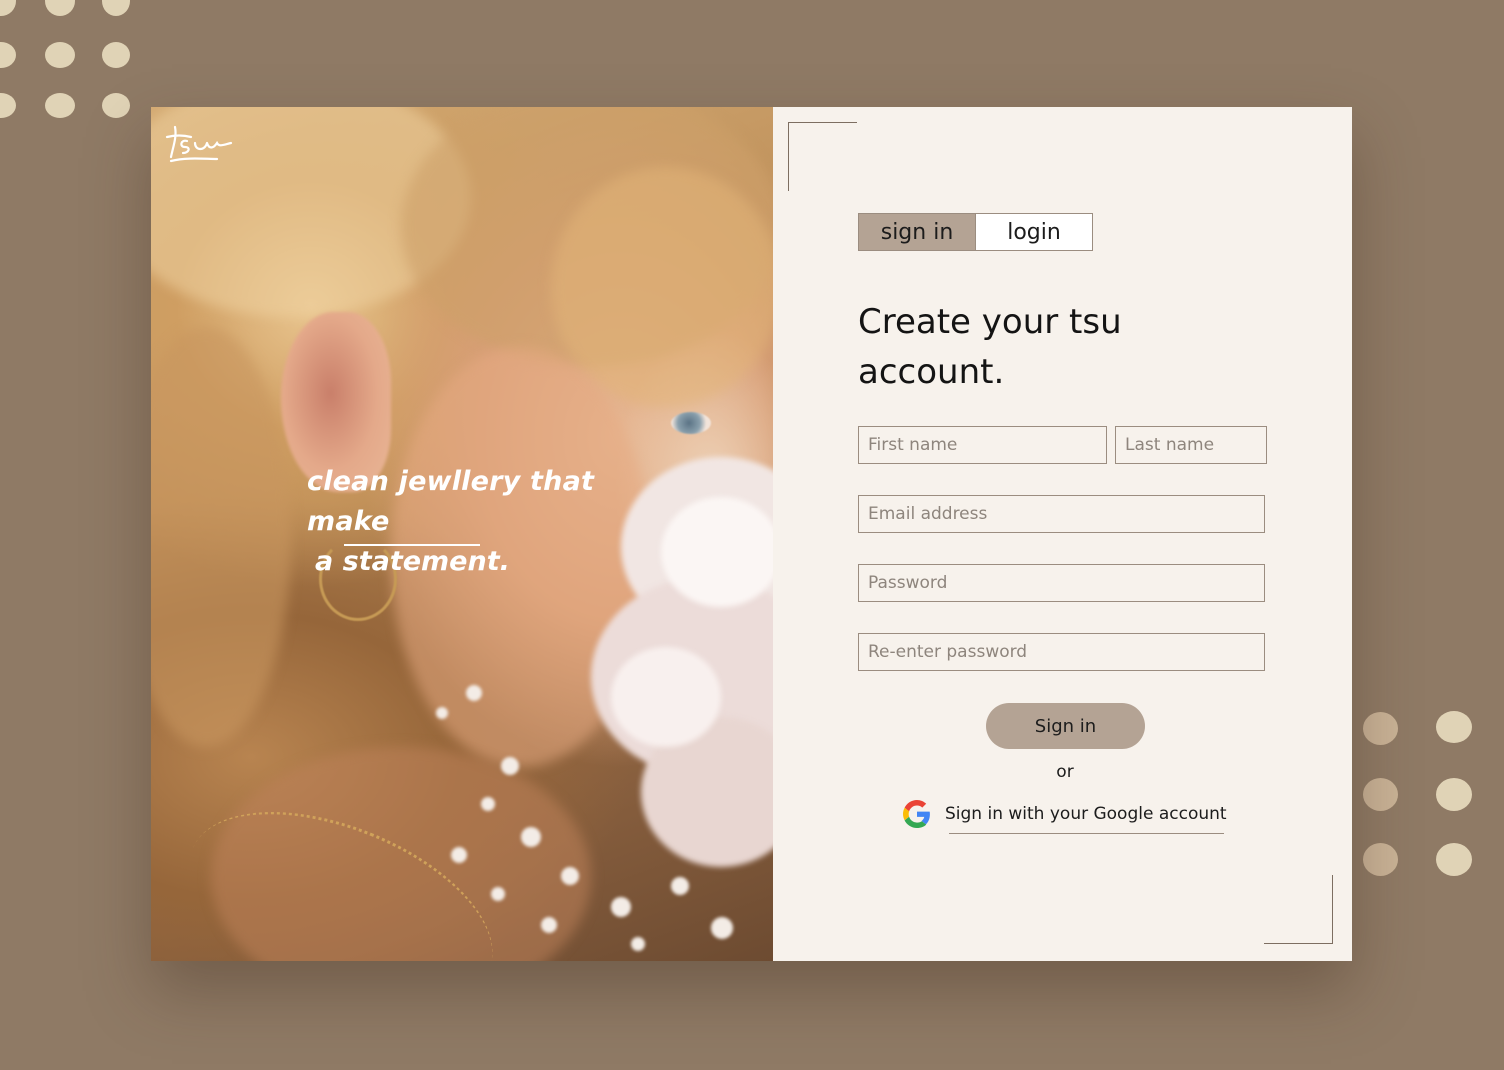 The image size is (1504, 1070). What do you see at coordinates (691, 423) in the screenshot?
I see `eye-shape` at bounding box center [691, 423].